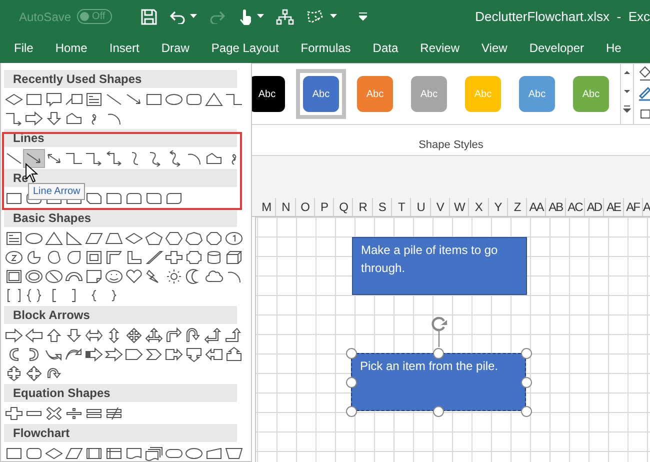 The height and width of the screenshot is (462, 650). What do you see at coordinates (440, 207) in the screenshot?
I see `column-header: V` at bounding box center [440, 207].